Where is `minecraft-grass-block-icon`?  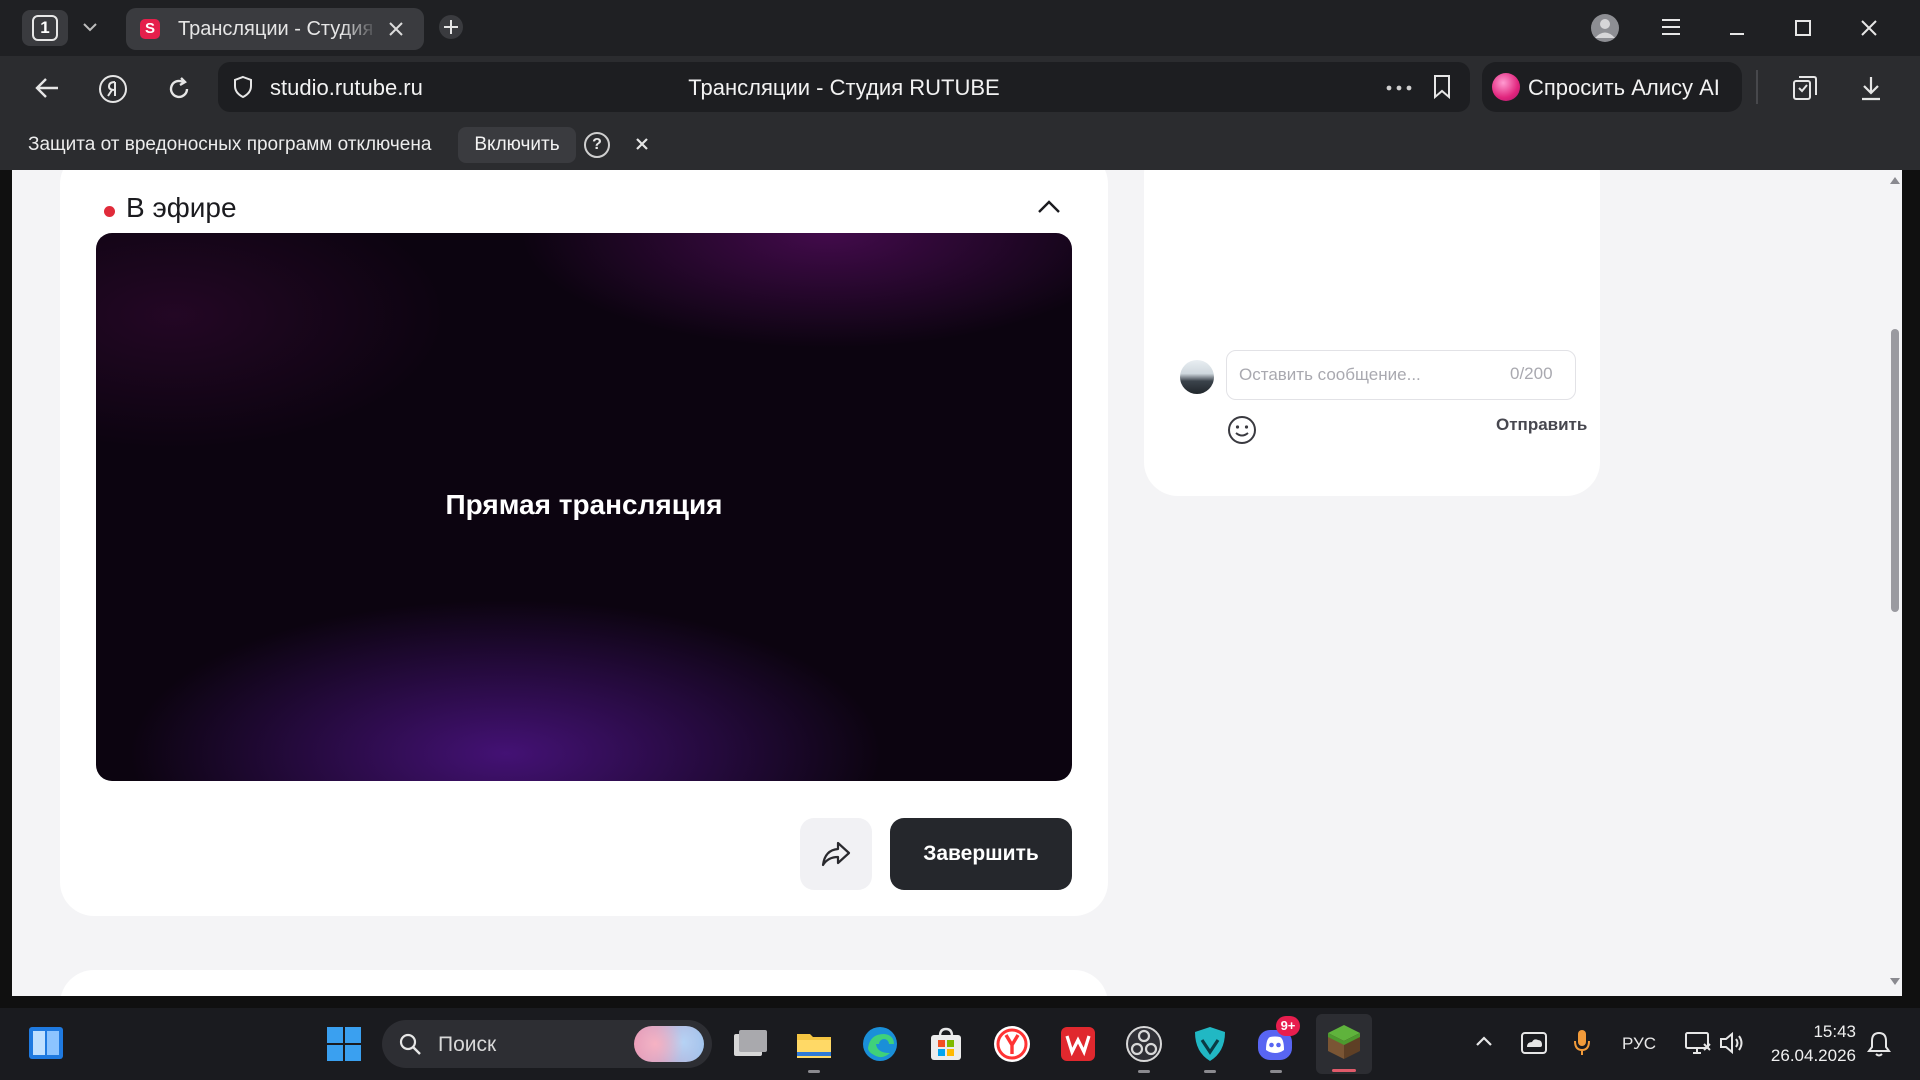
minecraft-grass-block-icon is located at coordinates (1344, 1042).